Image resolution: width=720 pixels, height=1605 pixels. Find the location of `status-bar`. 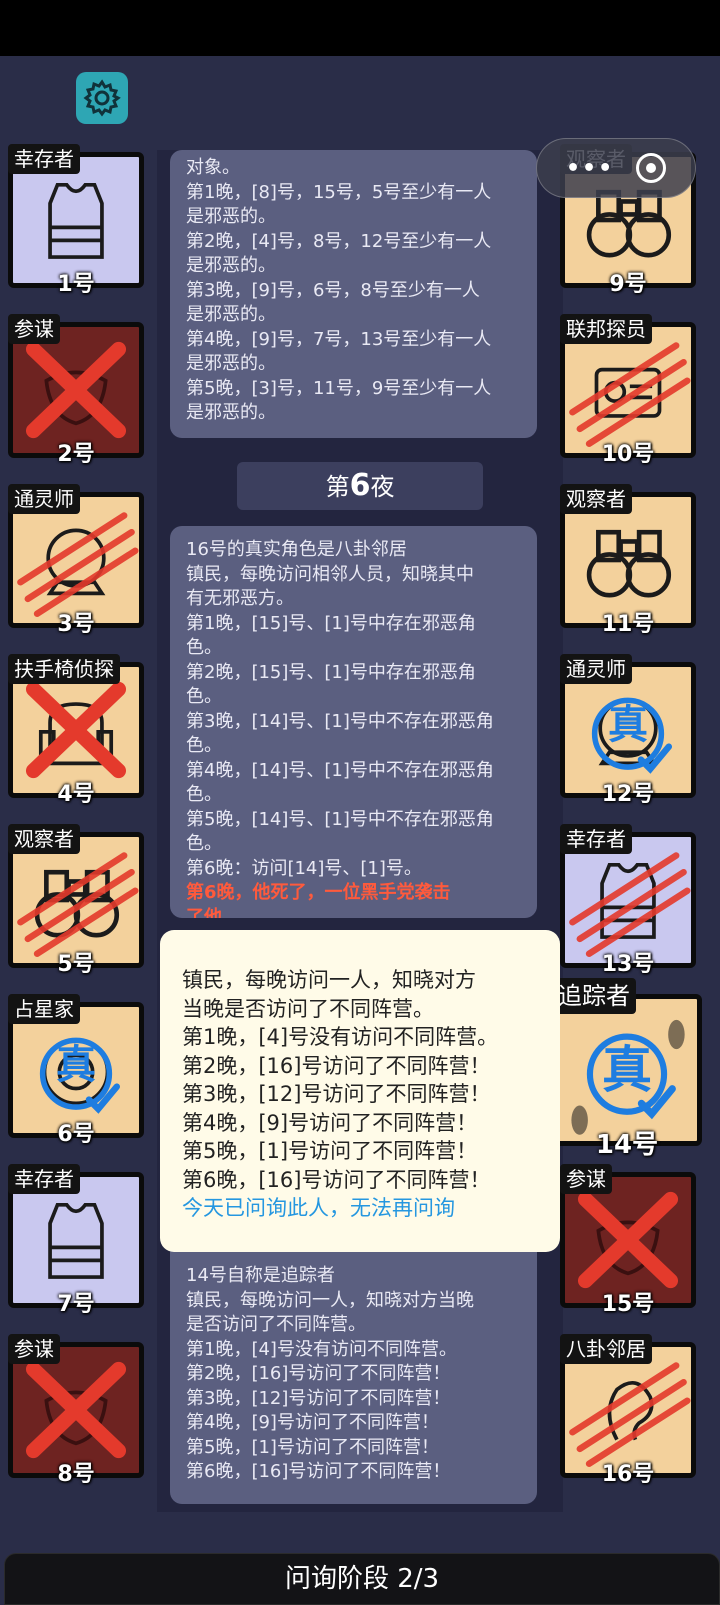

status-bar is located at coordinates (360, 28).